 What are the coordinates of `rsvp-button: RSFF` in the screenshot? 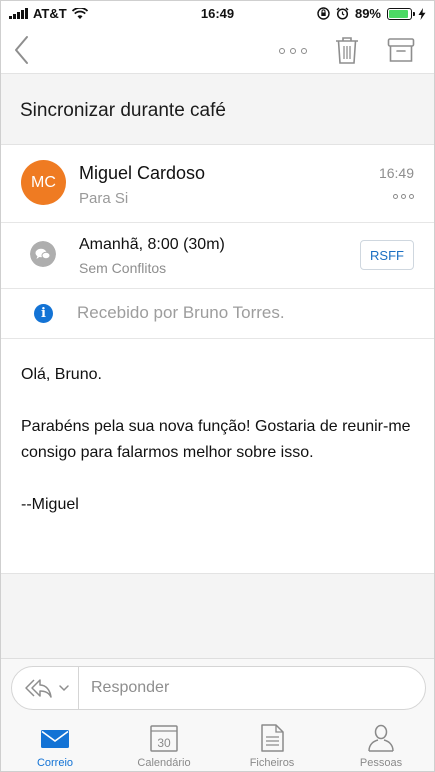 It's located at (387, 255).